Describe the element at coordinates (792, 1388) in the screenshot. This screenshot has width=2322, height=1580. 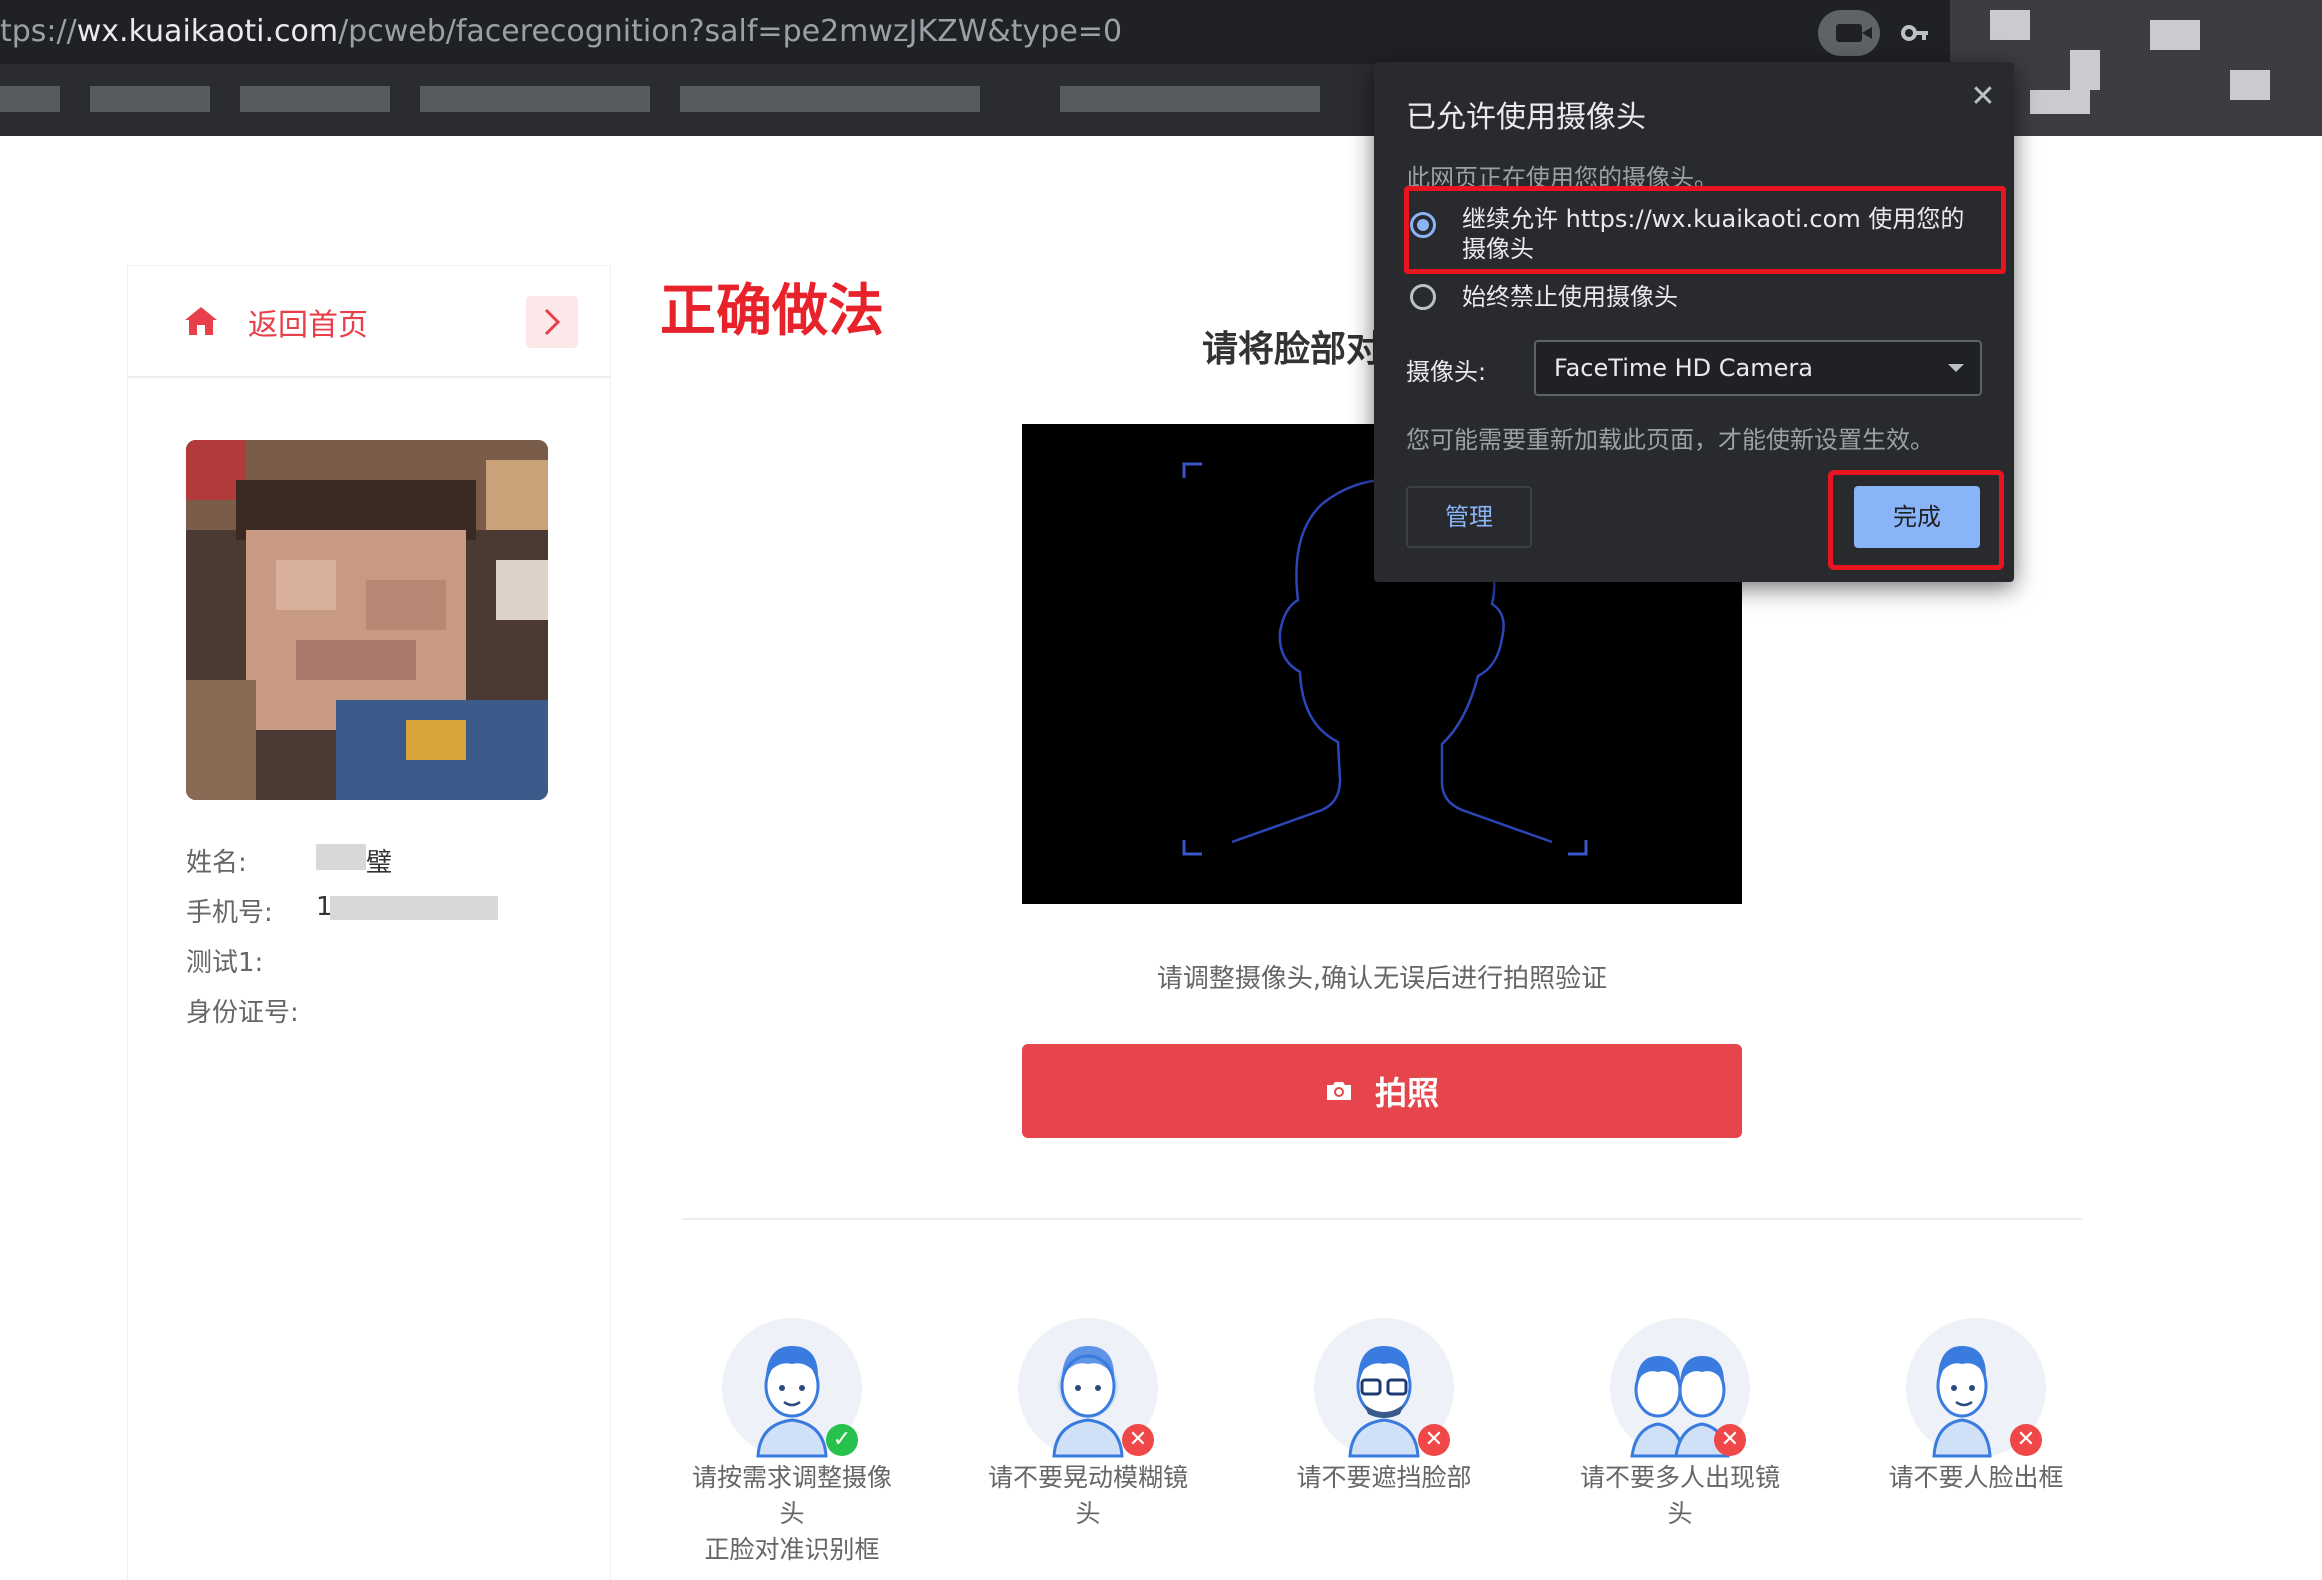
I see `person-avatar-icon: ✓` at that location.